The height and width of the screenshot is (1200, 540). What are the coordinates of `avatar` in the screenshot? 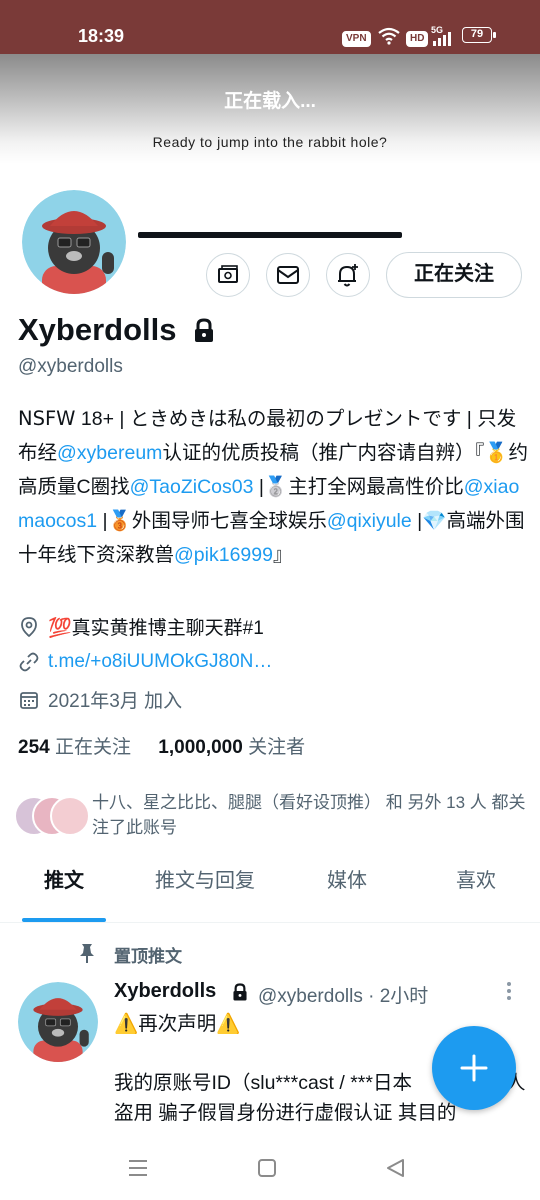 It's located at (74, 242).